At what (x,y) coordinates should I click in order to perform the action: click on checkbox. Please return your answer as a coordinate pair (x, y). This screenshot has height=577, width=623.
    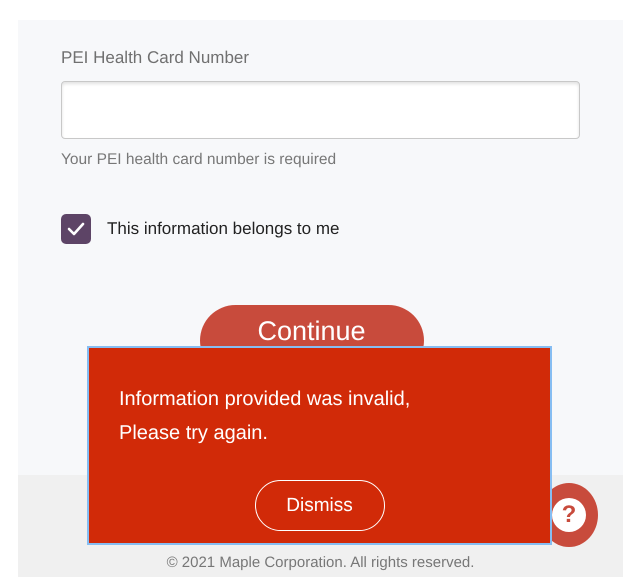
    Looking at the image, I should click on (76, 229).